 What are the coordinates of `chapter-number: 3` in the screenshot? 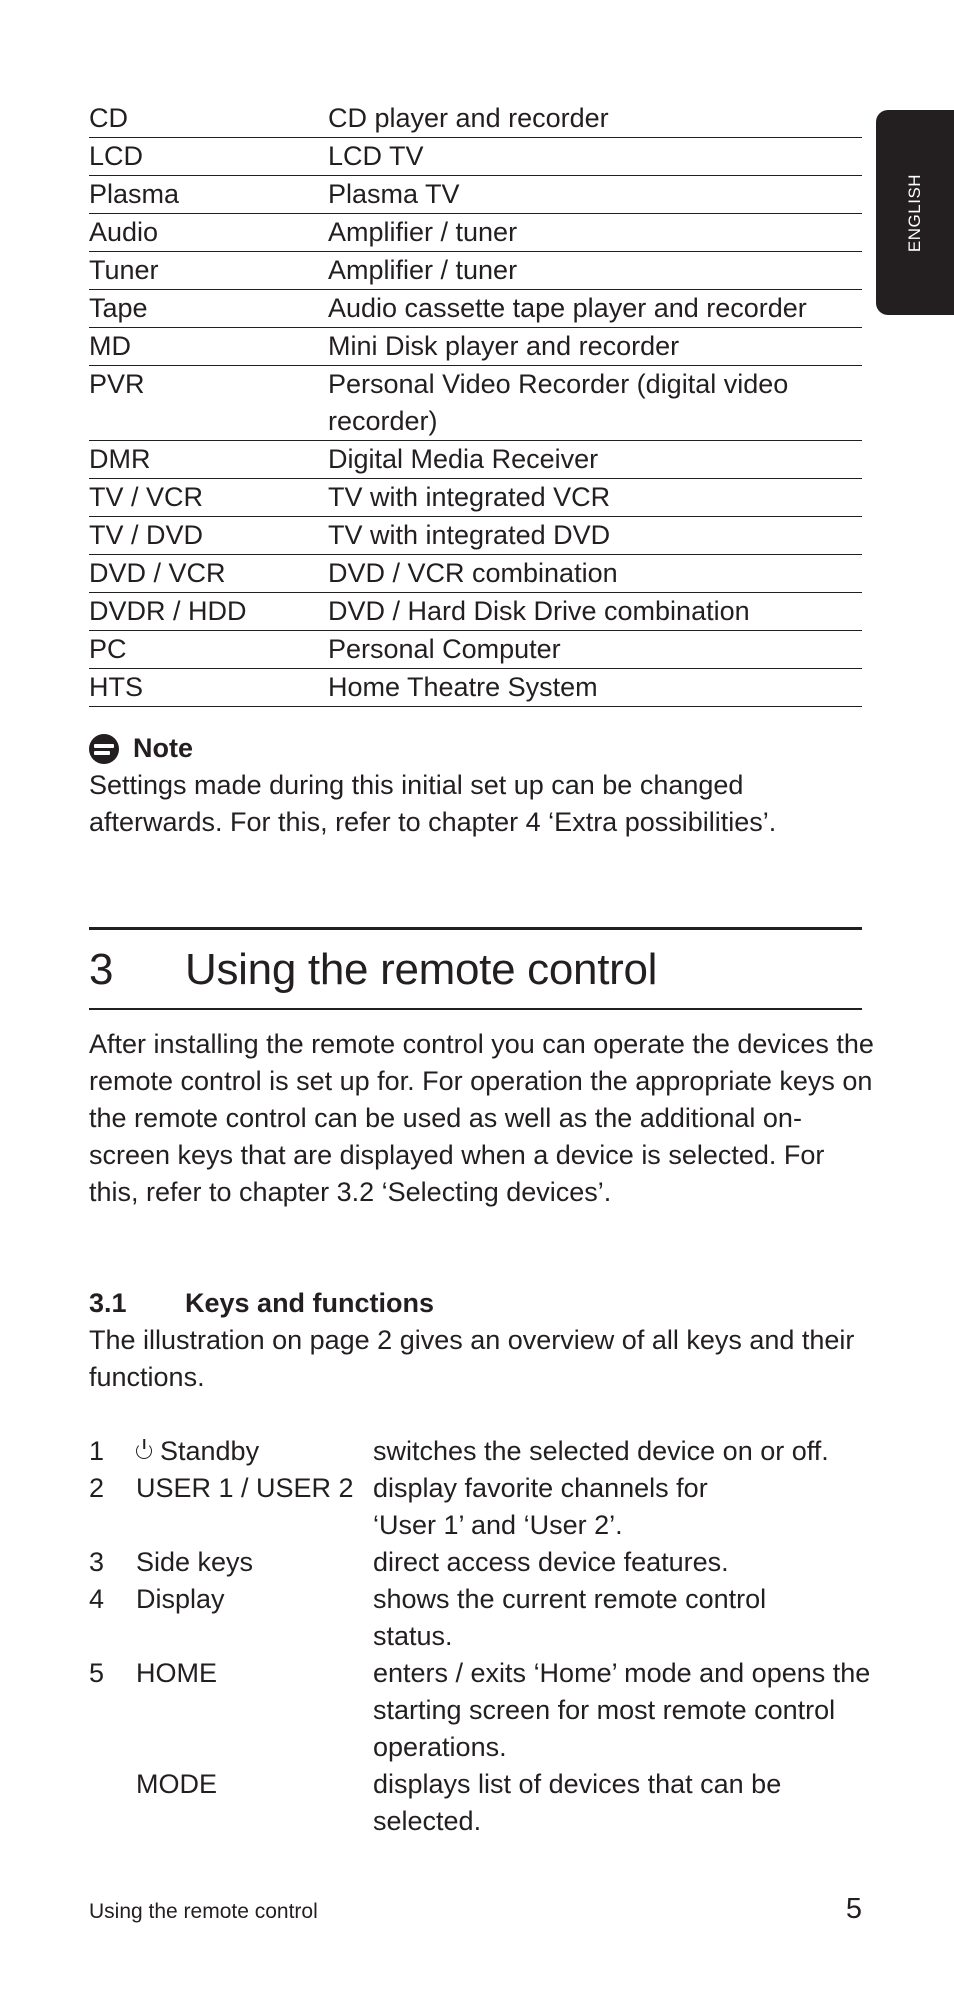 It's located at (101, 969).